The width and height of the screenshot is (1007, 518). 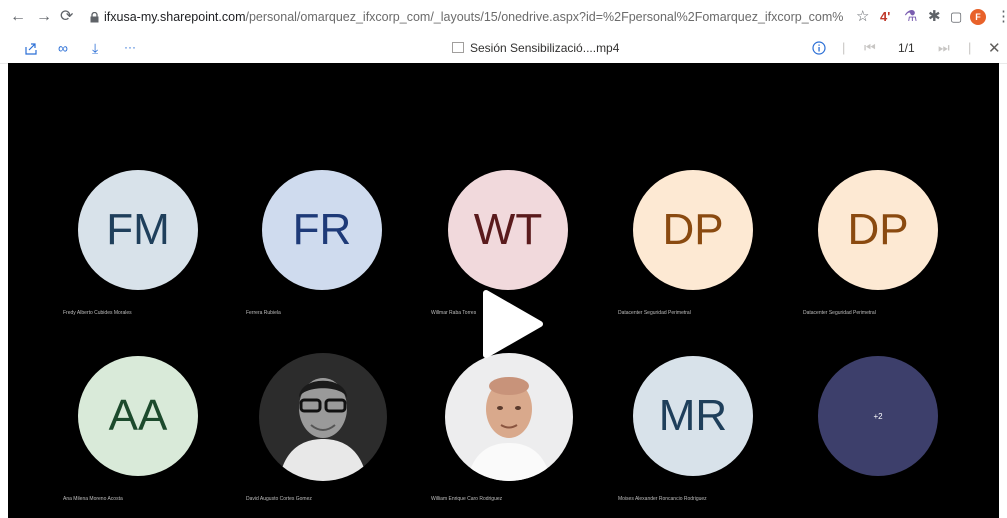 I want to click on avatar-initials: FR, so click(x=322, y=229).